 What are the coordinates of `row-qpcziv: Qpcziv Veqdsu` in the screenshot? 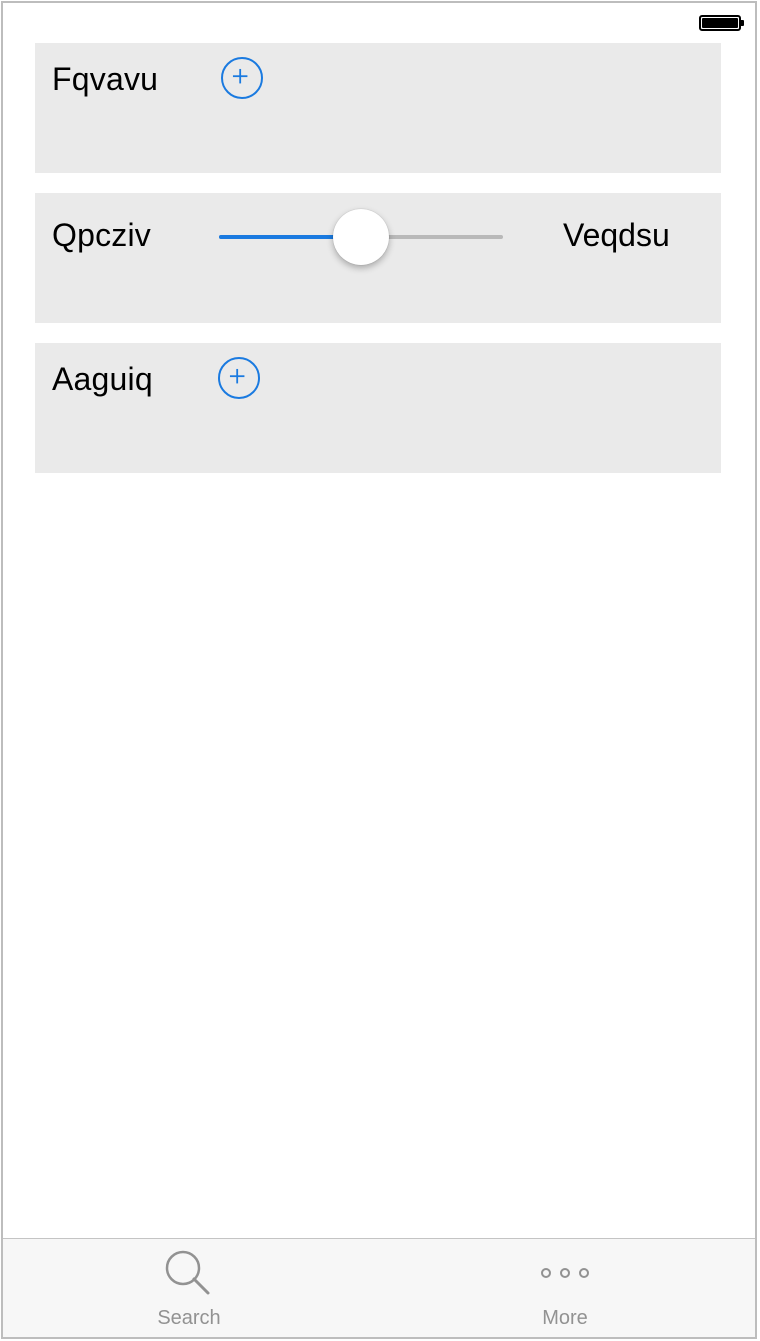 It's located at (378, 258).